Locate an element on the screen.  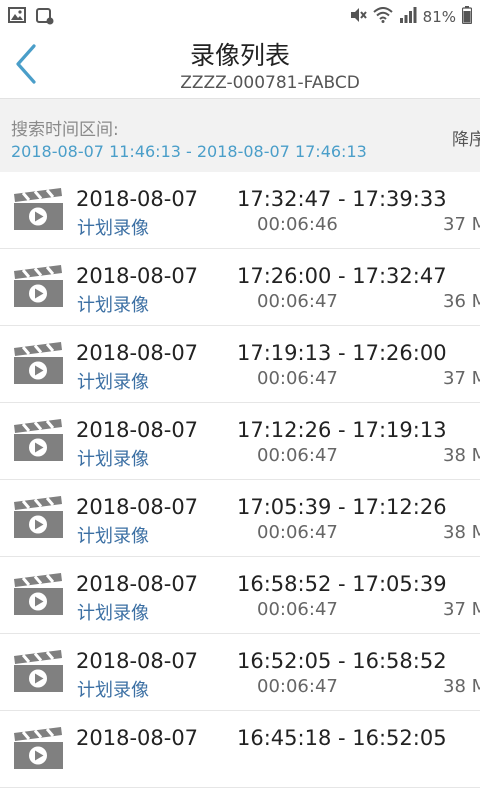
recording-size: 36 M is located at coordinates (461, 301).